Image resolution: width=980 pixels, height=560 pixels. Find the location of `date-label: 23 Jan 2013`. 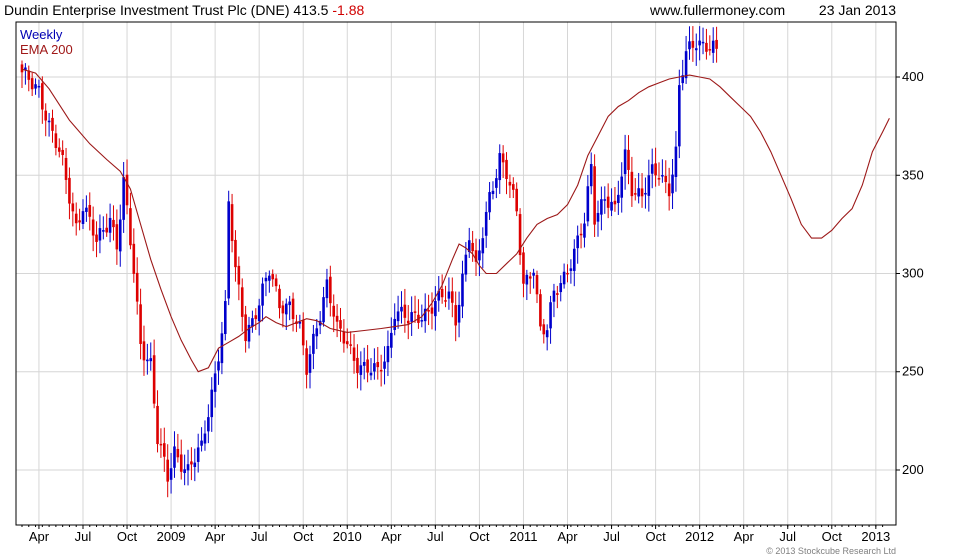

date-label: 23 Jan 2013 is located at coordinates (857, 10).